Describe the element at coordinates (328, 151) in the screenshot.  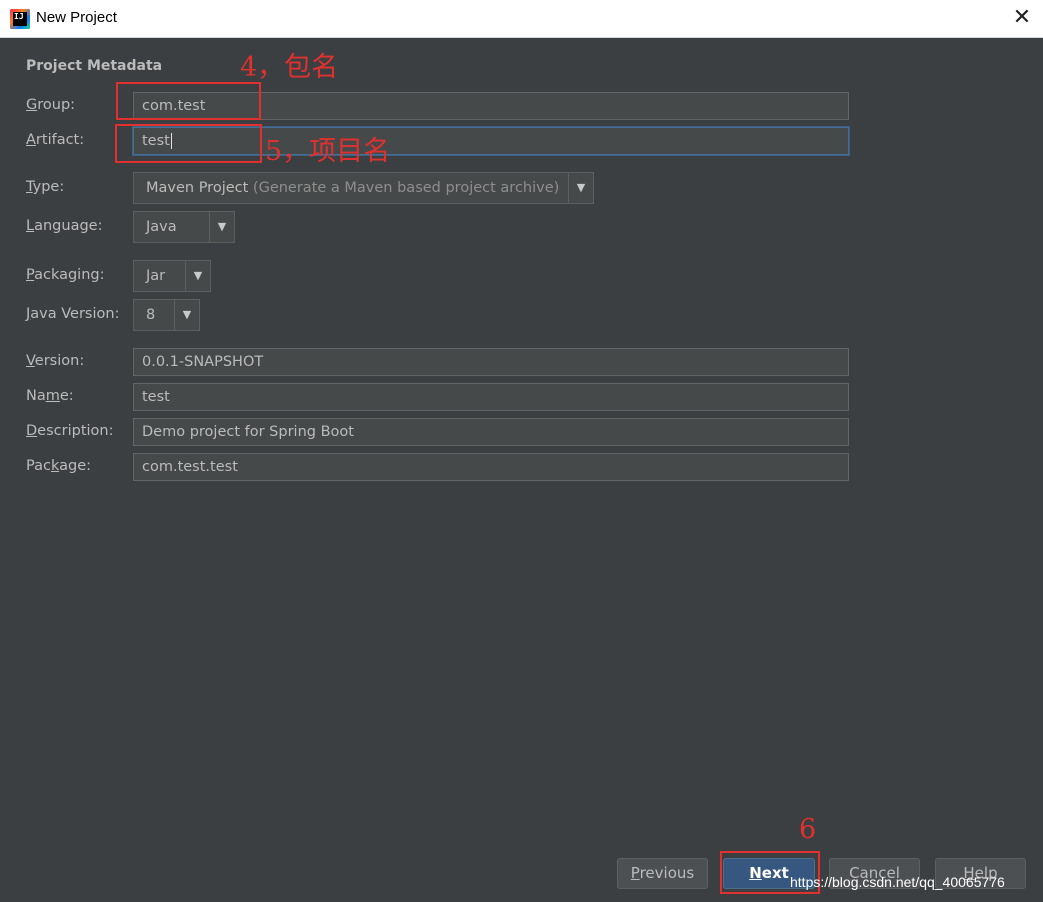
I see `annotation-artifact-note: 5，项目名` at that location.